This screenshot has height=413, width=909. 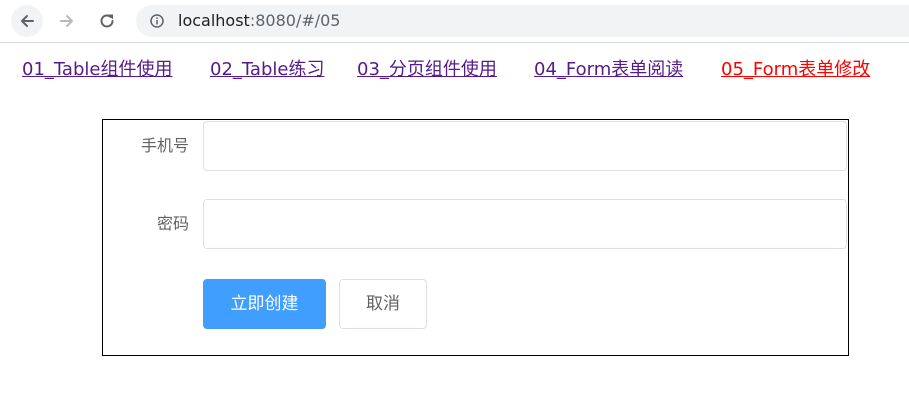 I want to click on url-text: localhost:8080/#/05, so click(x=259, y=21).